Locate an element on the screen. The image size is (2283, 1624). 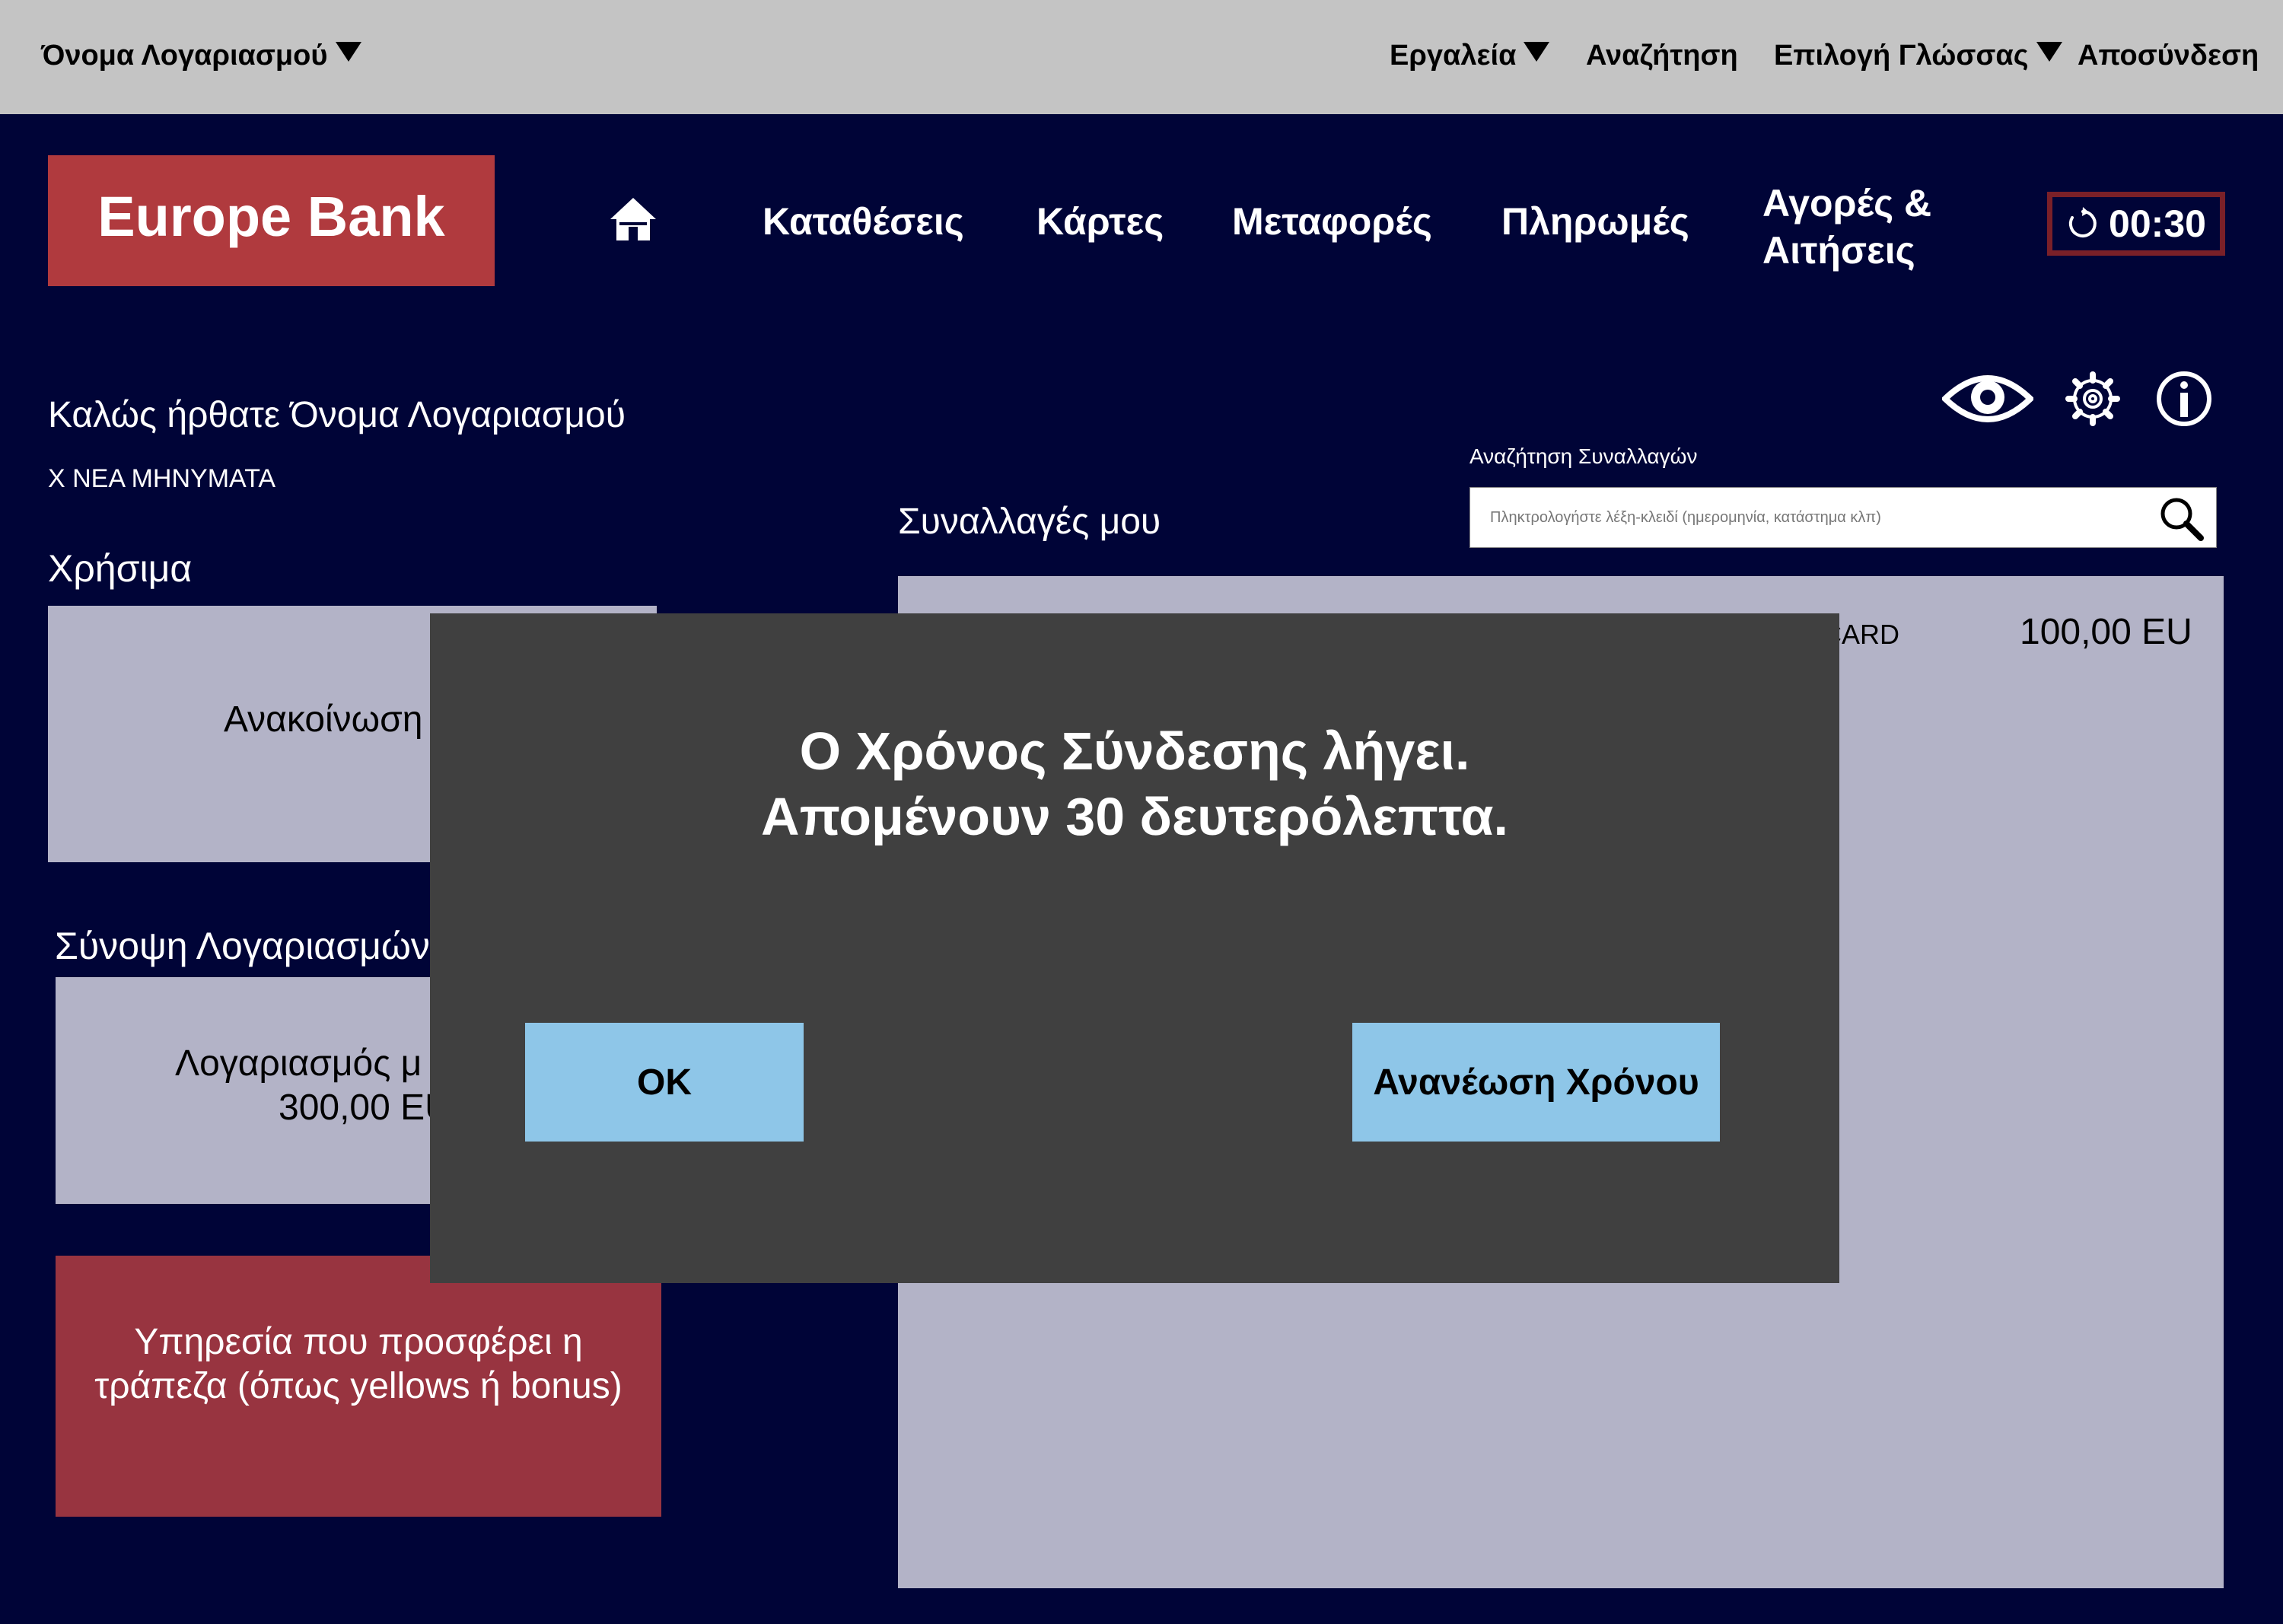
welcome-greeting: Καλώς ήρθατε Όνομα Λογαριασμού is located at coordinates (337, 415).